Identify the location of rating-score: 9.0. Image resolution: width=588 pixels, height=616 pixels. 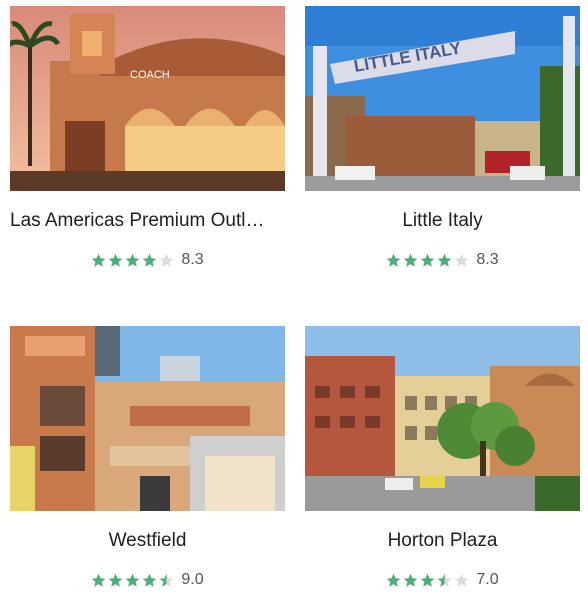
(192, 579).